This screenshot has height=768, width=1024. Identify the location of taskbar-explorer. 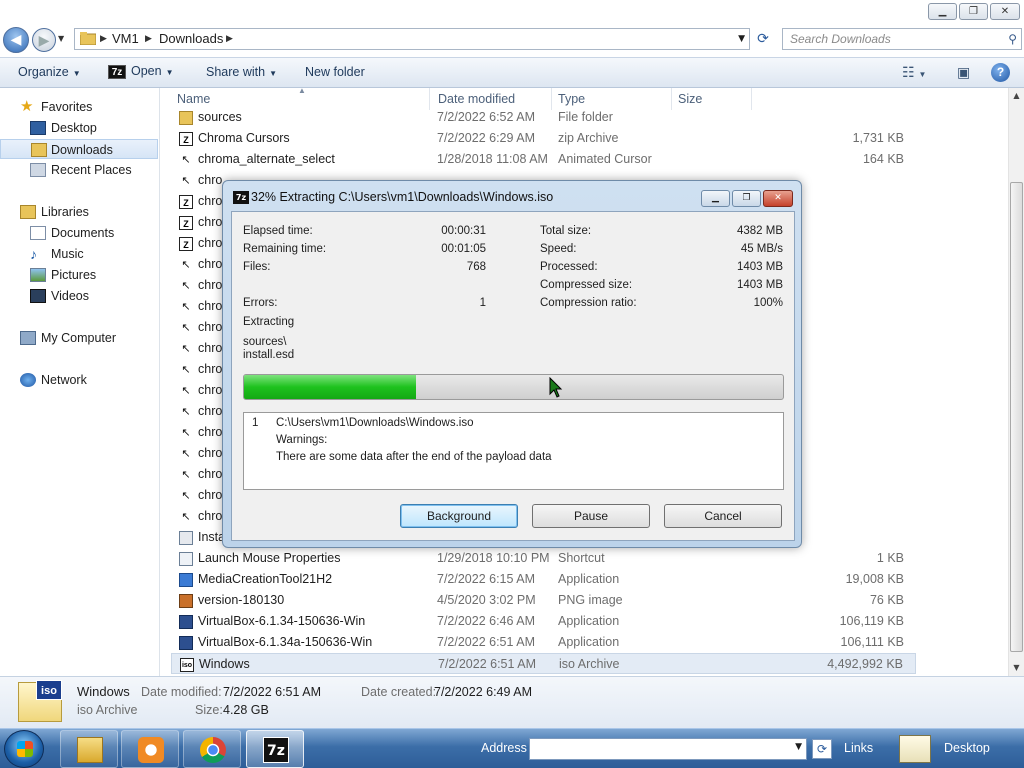
(89, 749).